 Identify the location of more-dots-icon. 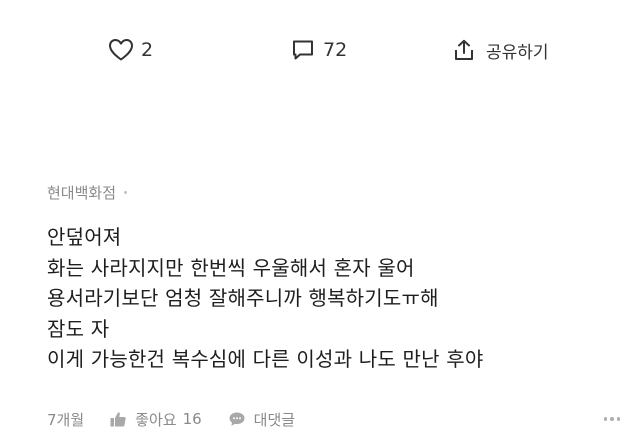
(610, 419).